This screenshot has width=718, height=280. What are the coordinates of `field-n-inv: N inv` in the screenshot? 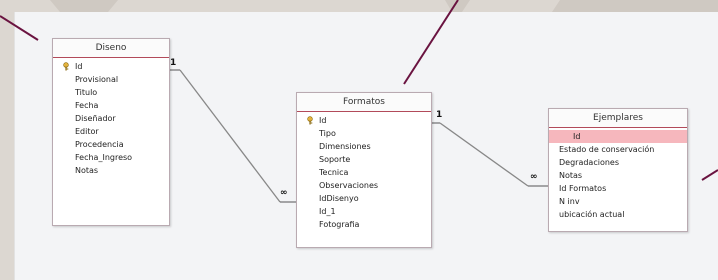 It's located at (618, 201).